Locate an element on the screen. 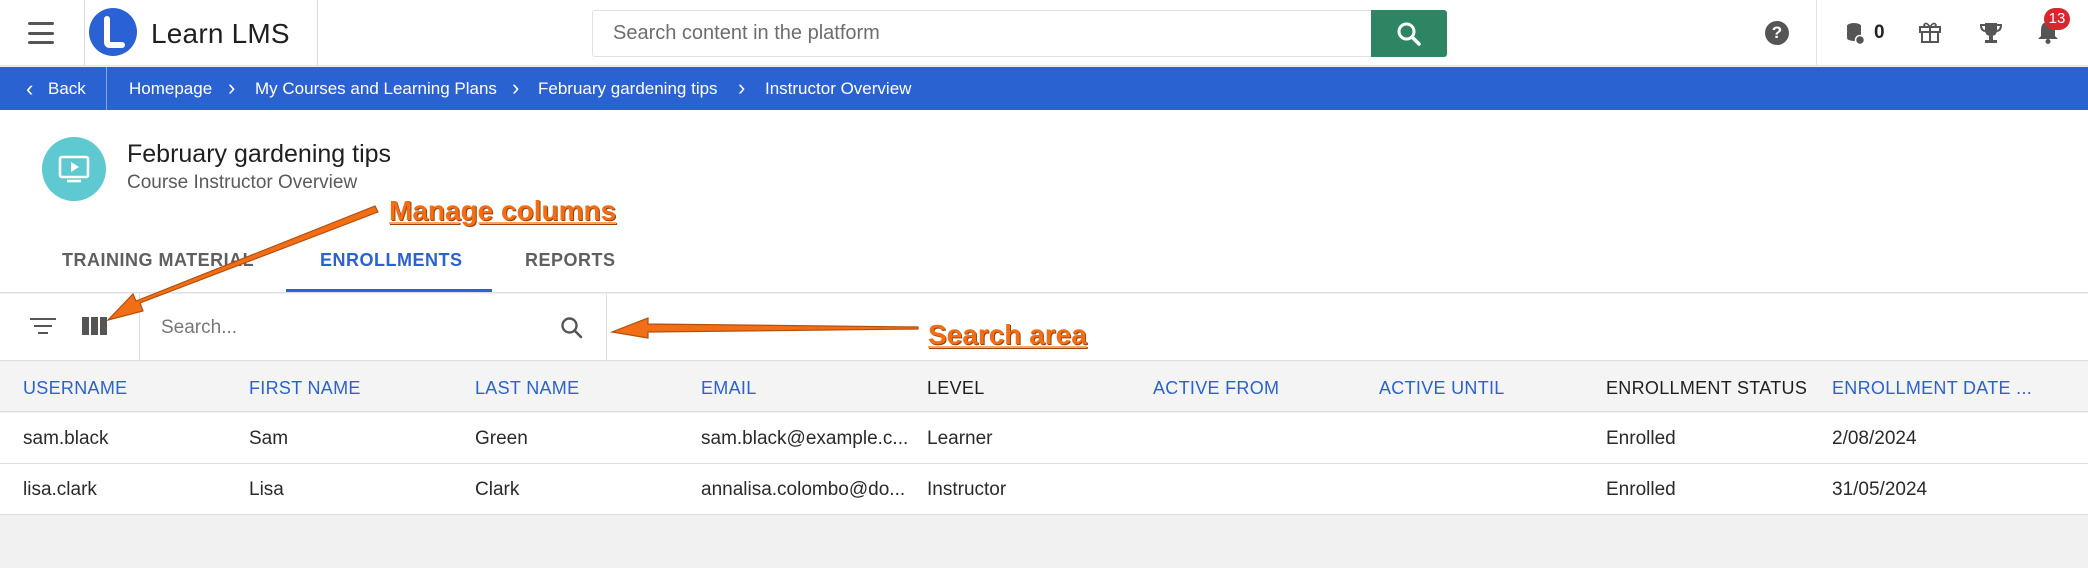 The image size is (2088, 568). cell-username: sam.black is located at coordinates (66, 438).